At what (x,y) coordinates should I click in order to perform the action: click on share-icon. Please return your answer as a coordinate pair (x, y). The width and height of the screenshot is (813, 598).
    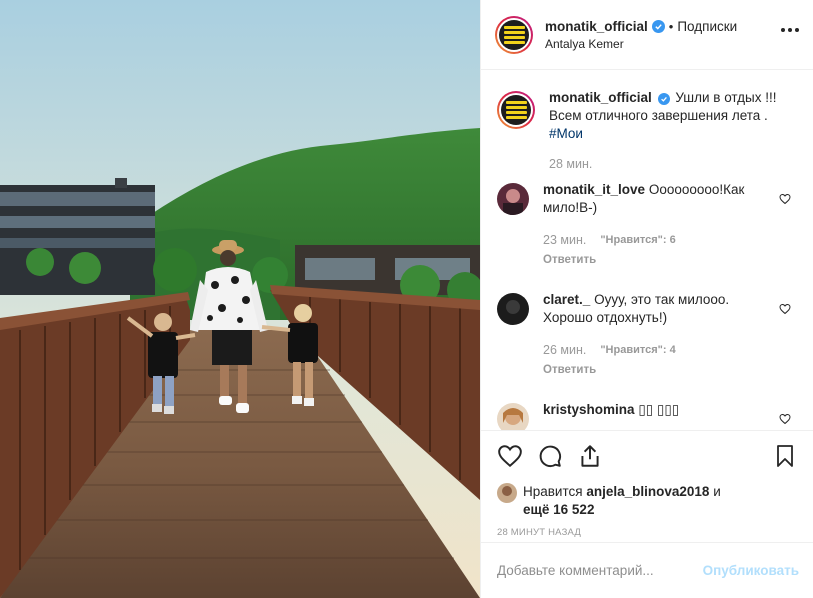
    Looking at the image, I should click on (590, 456).